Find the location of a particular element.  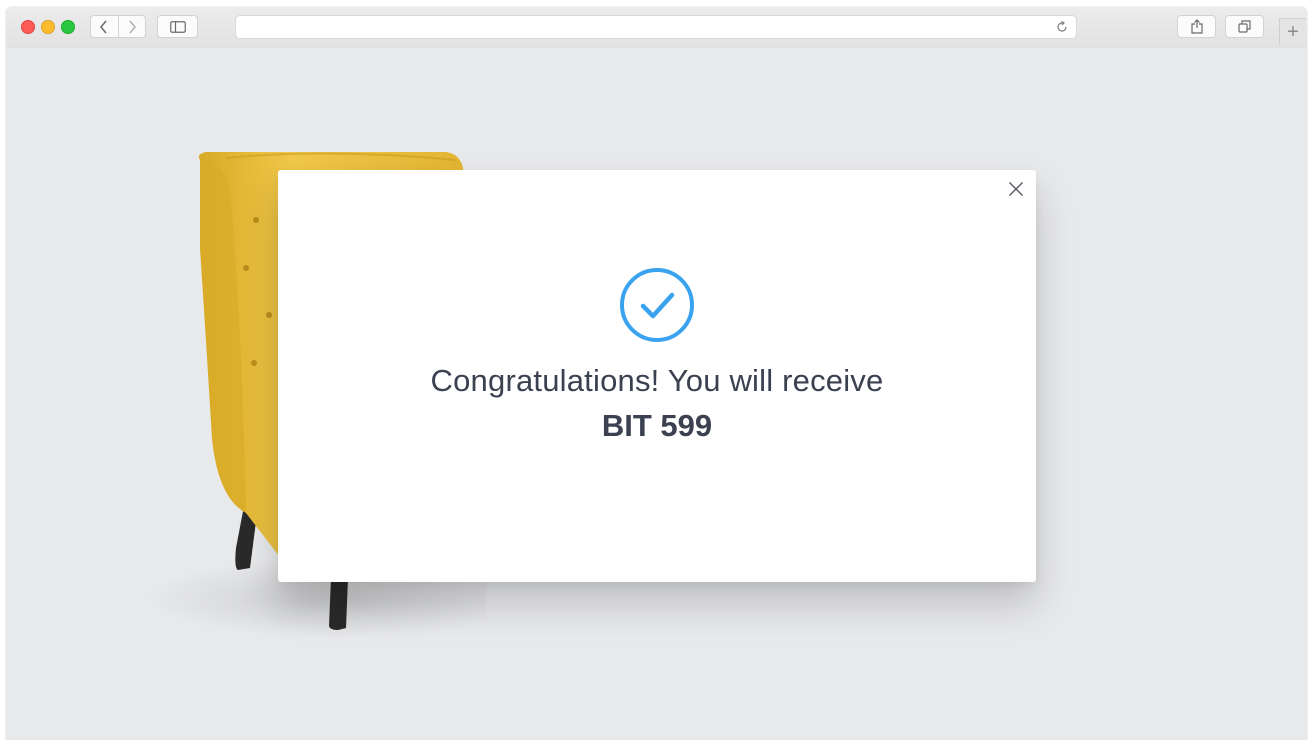

plus-icon: + is located at coordinates (1293, 32).